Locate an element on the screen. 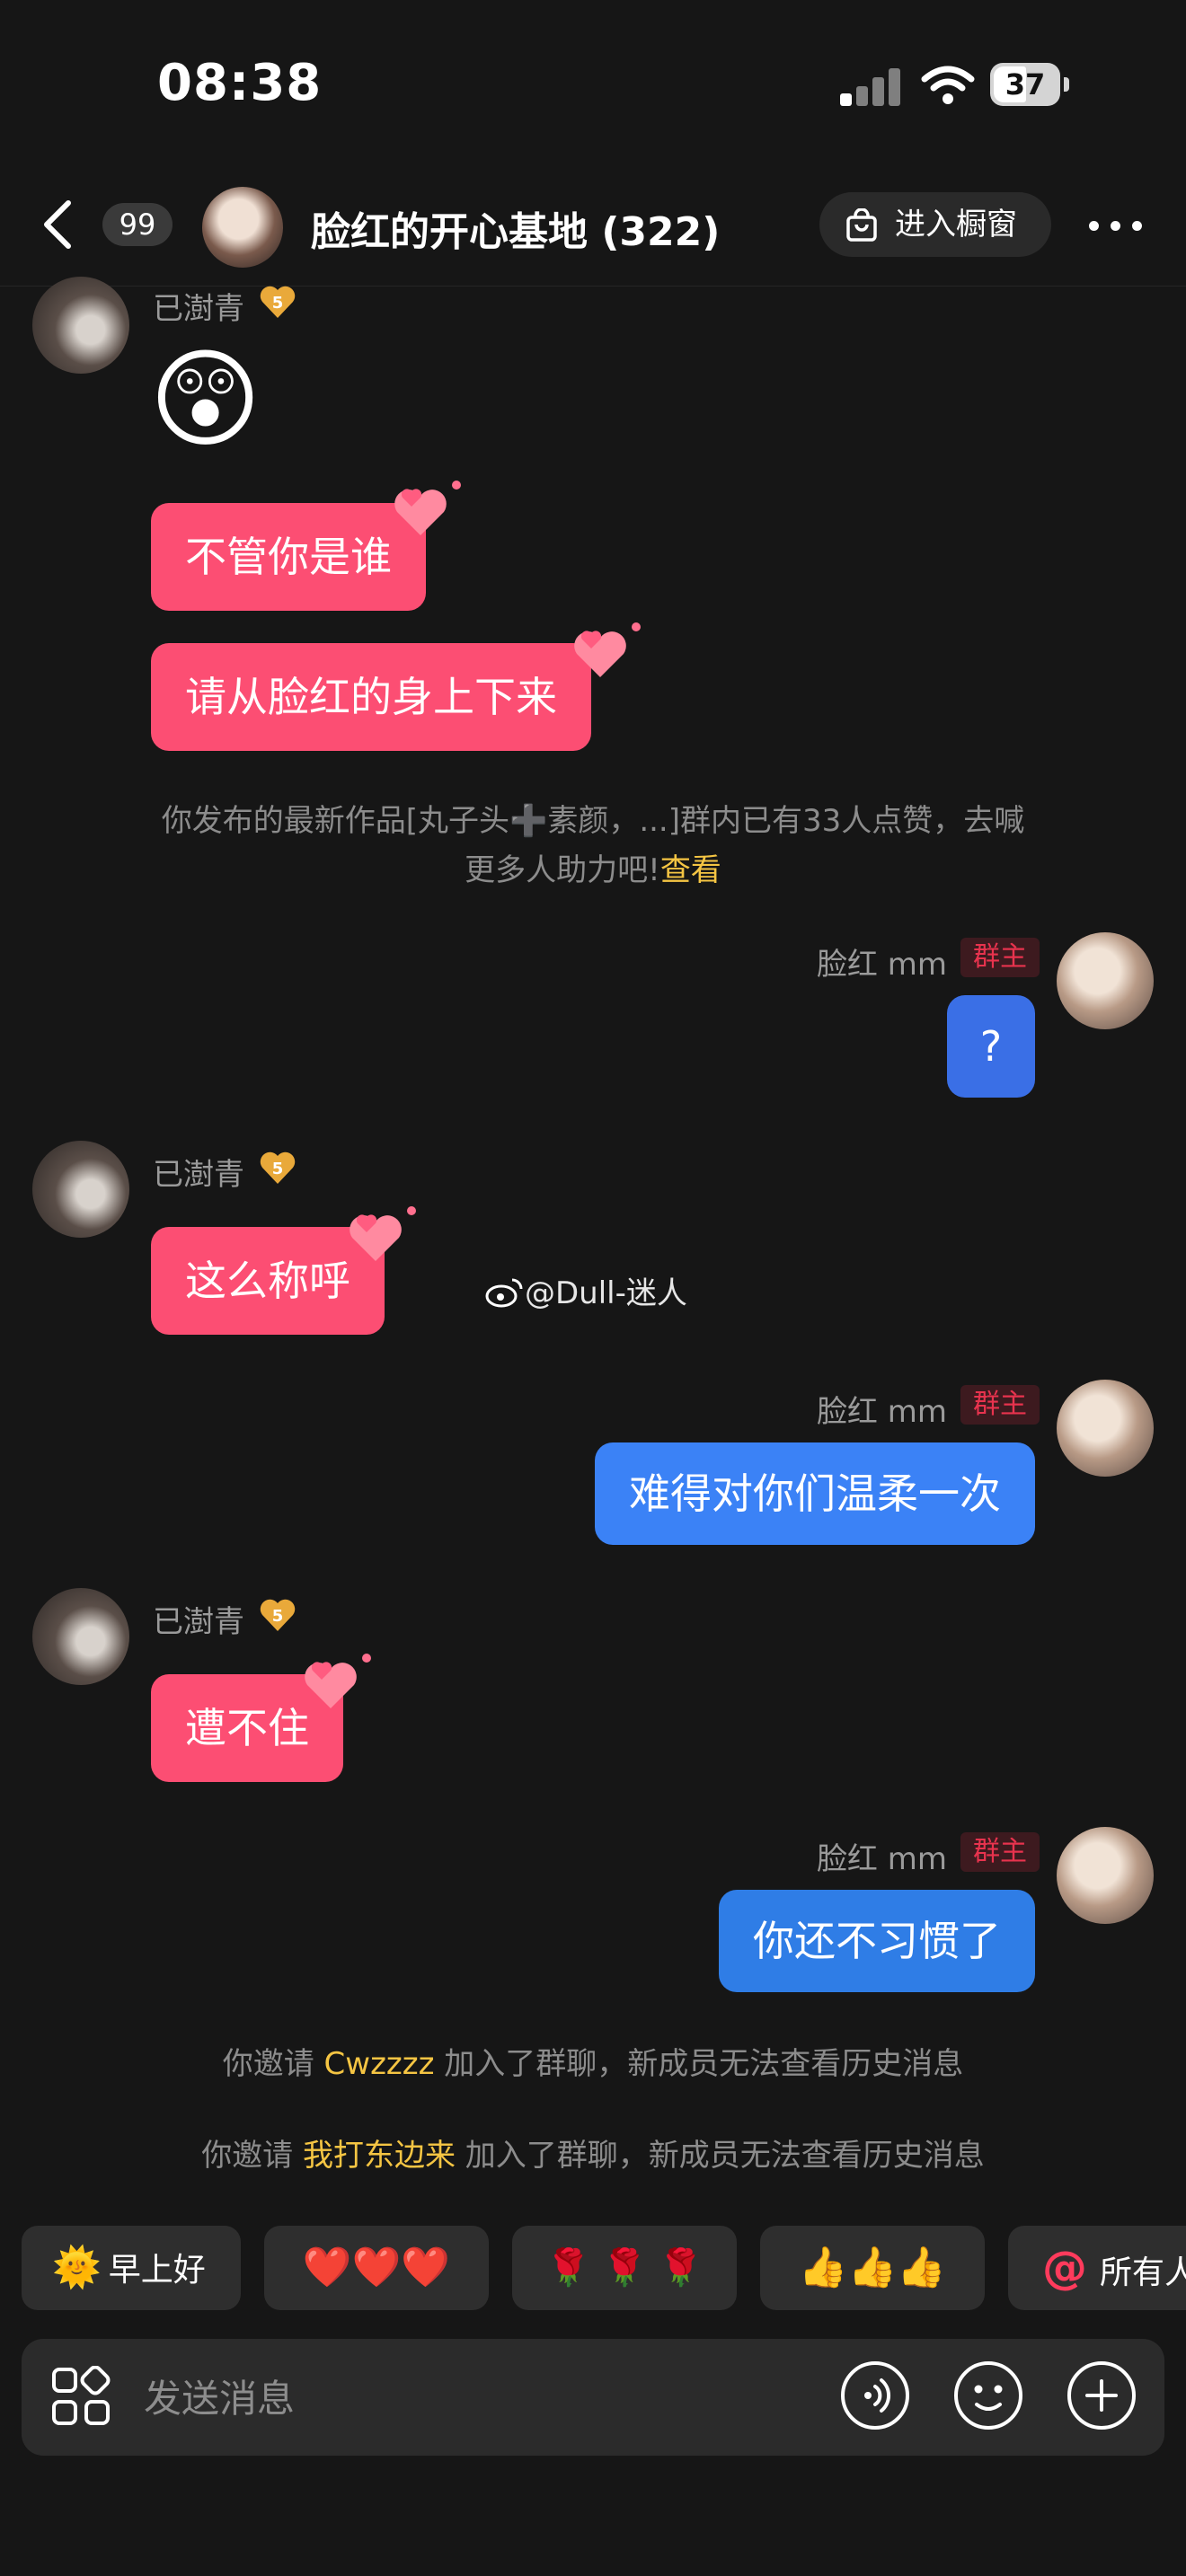  enter-shop-button: 进入橱窗 is located at coordinates (935, 224).